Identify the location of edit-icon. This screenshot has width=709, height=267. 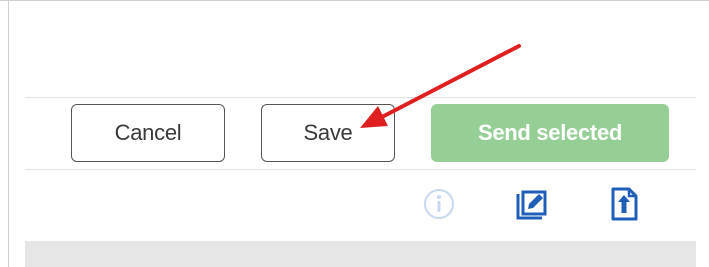
(532, 204).